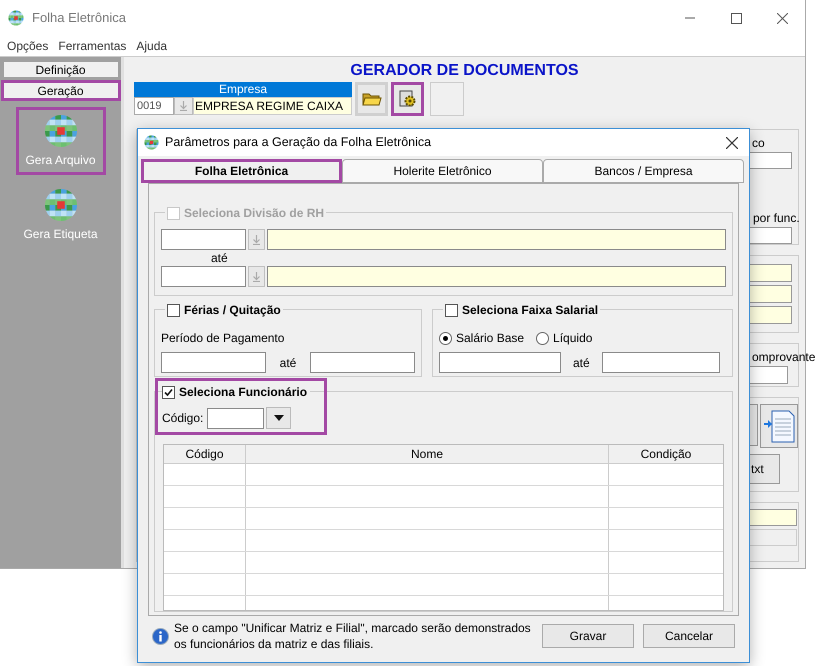  What do you see at coordinates (243, 89) in the screenshot?
I see `company-header: Empresa` at bounding box center [243, 89].